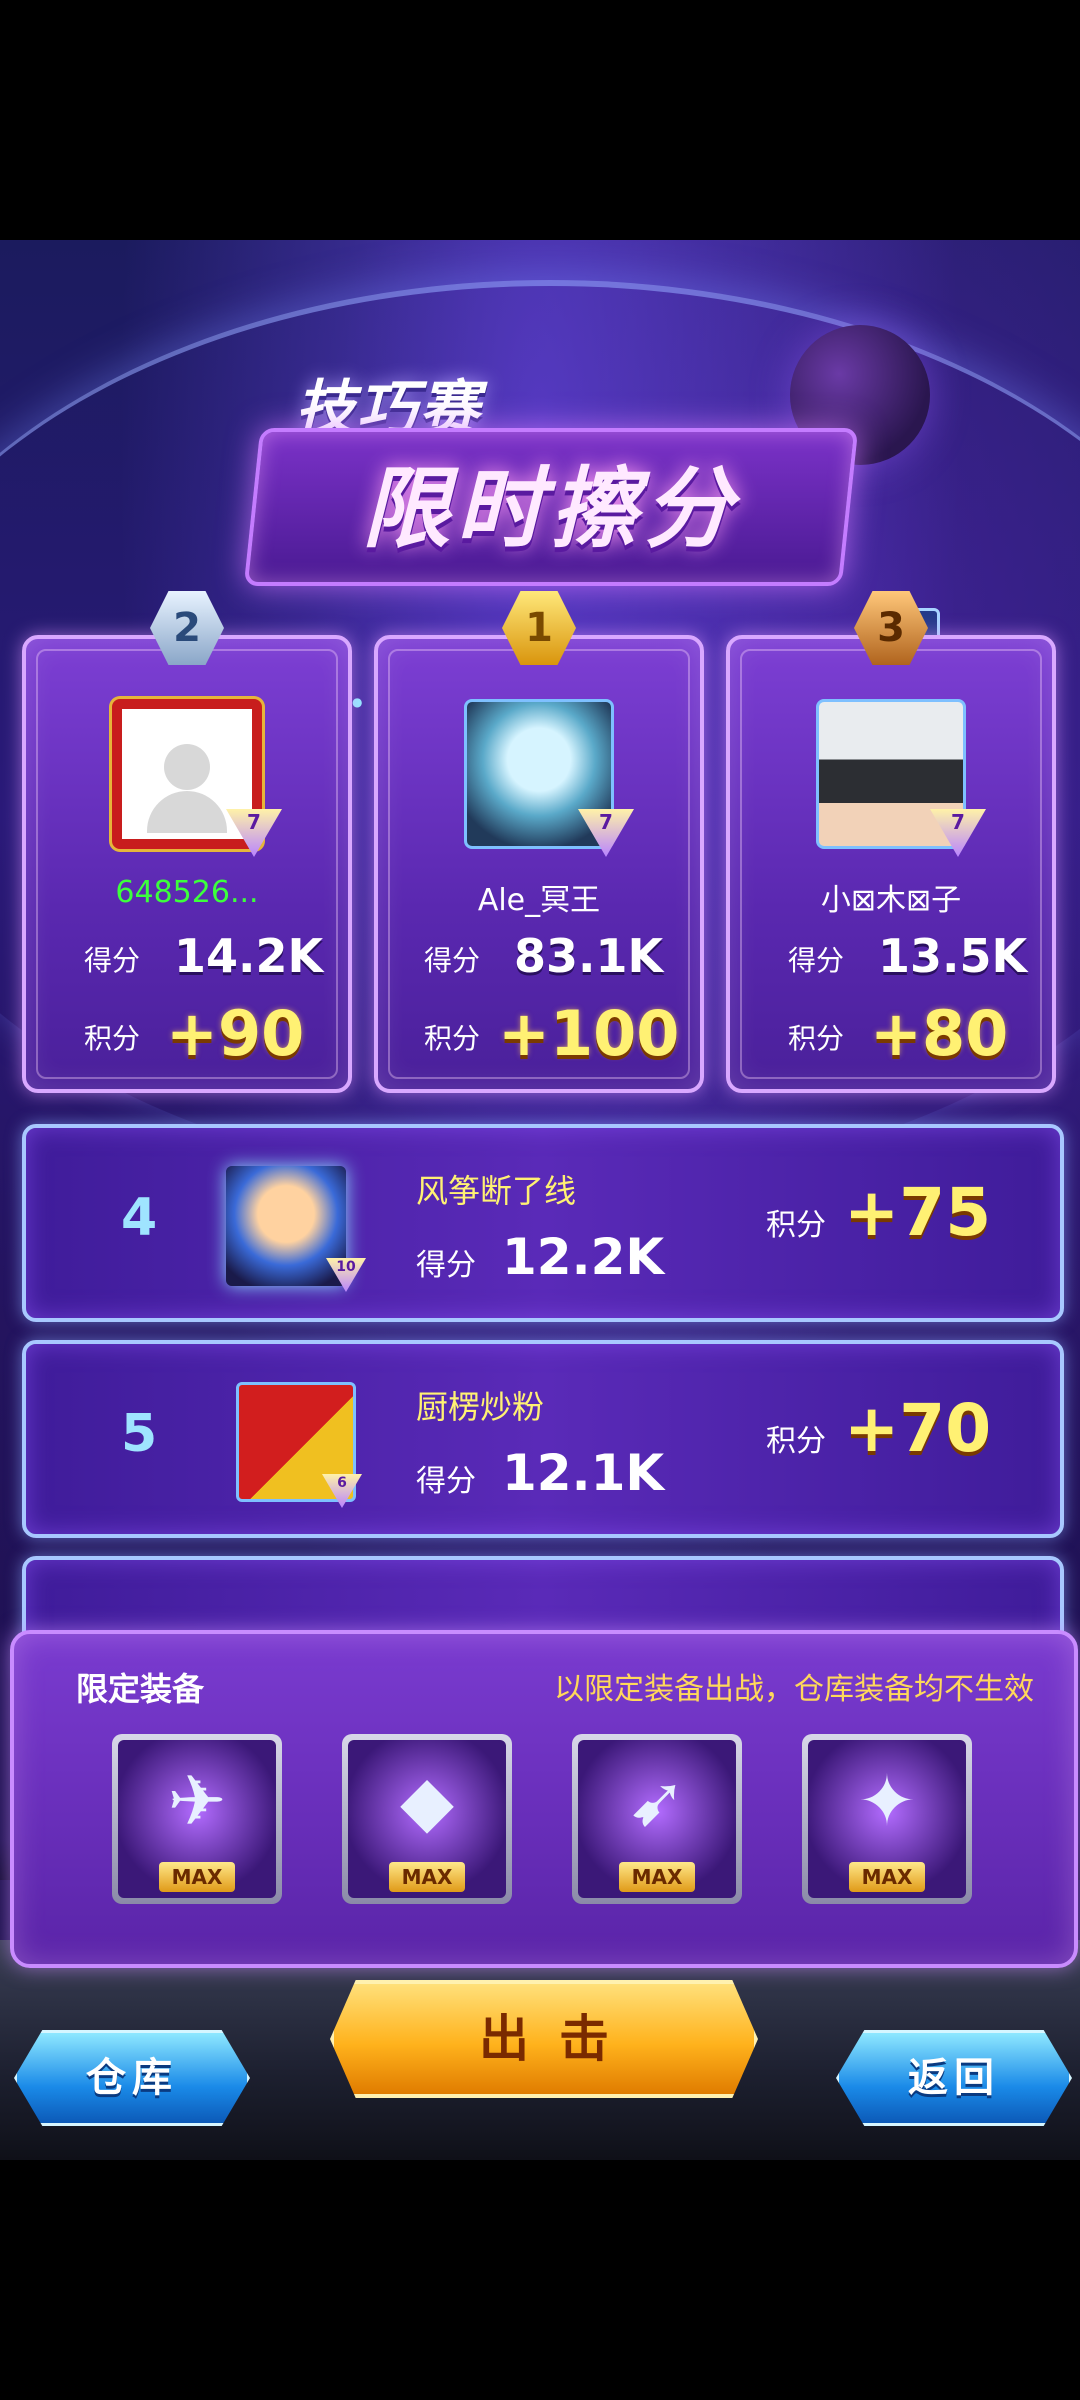  What do you see at coordinates (589, 1033) in the screenshot?
I see `points-value: +100` at bounding box center [589, 1033].